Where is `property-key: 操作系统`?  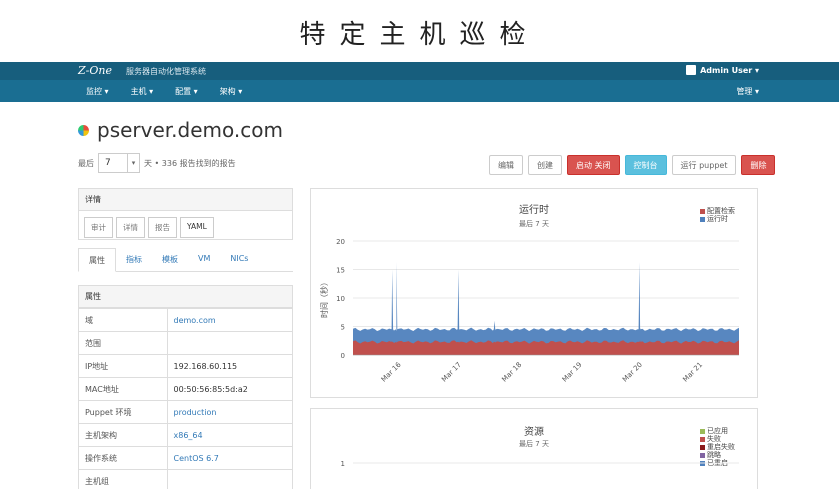
property-key: 操作系统 is located at coordinates (123, 458).